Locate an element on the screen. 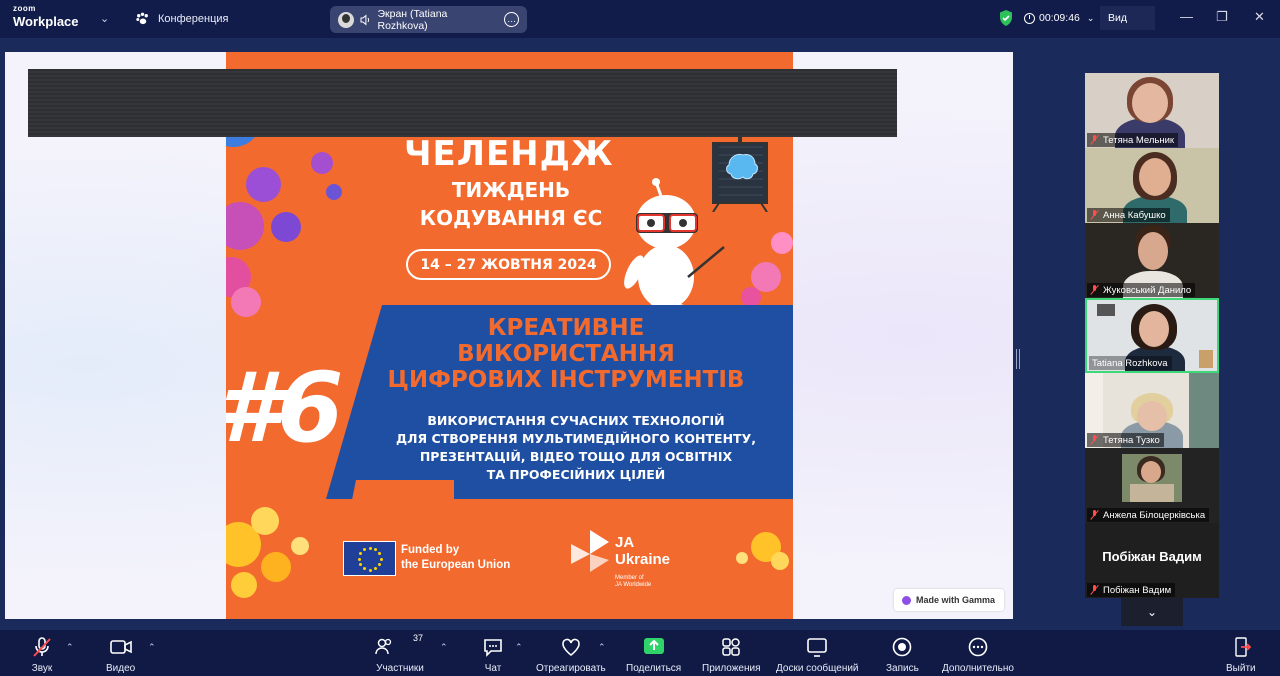 The height and width of the screenshot is (676, 1280). shield-icon is located at coordinates (1006, 18).